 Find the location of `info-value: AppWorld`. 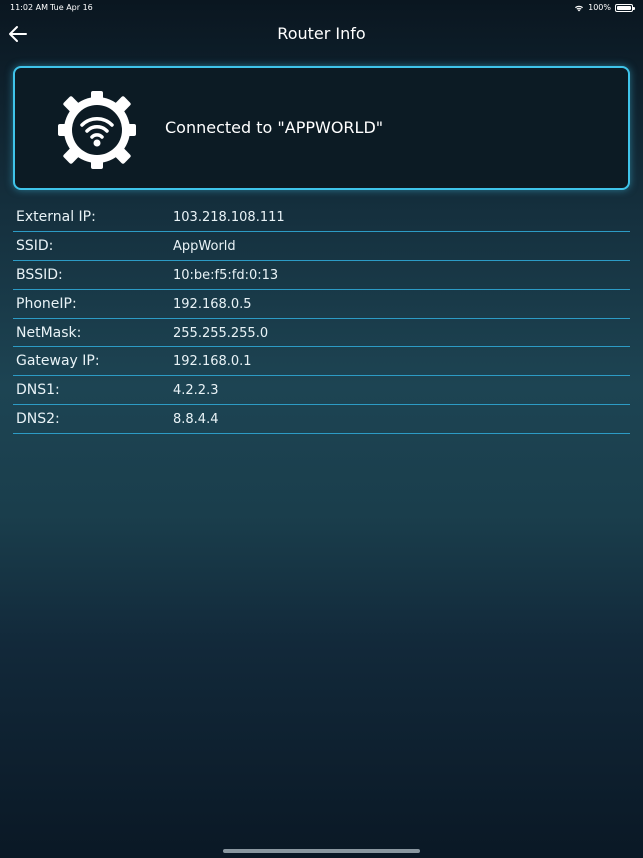

info-value: AppWorld is located at coordinates (204, 246).